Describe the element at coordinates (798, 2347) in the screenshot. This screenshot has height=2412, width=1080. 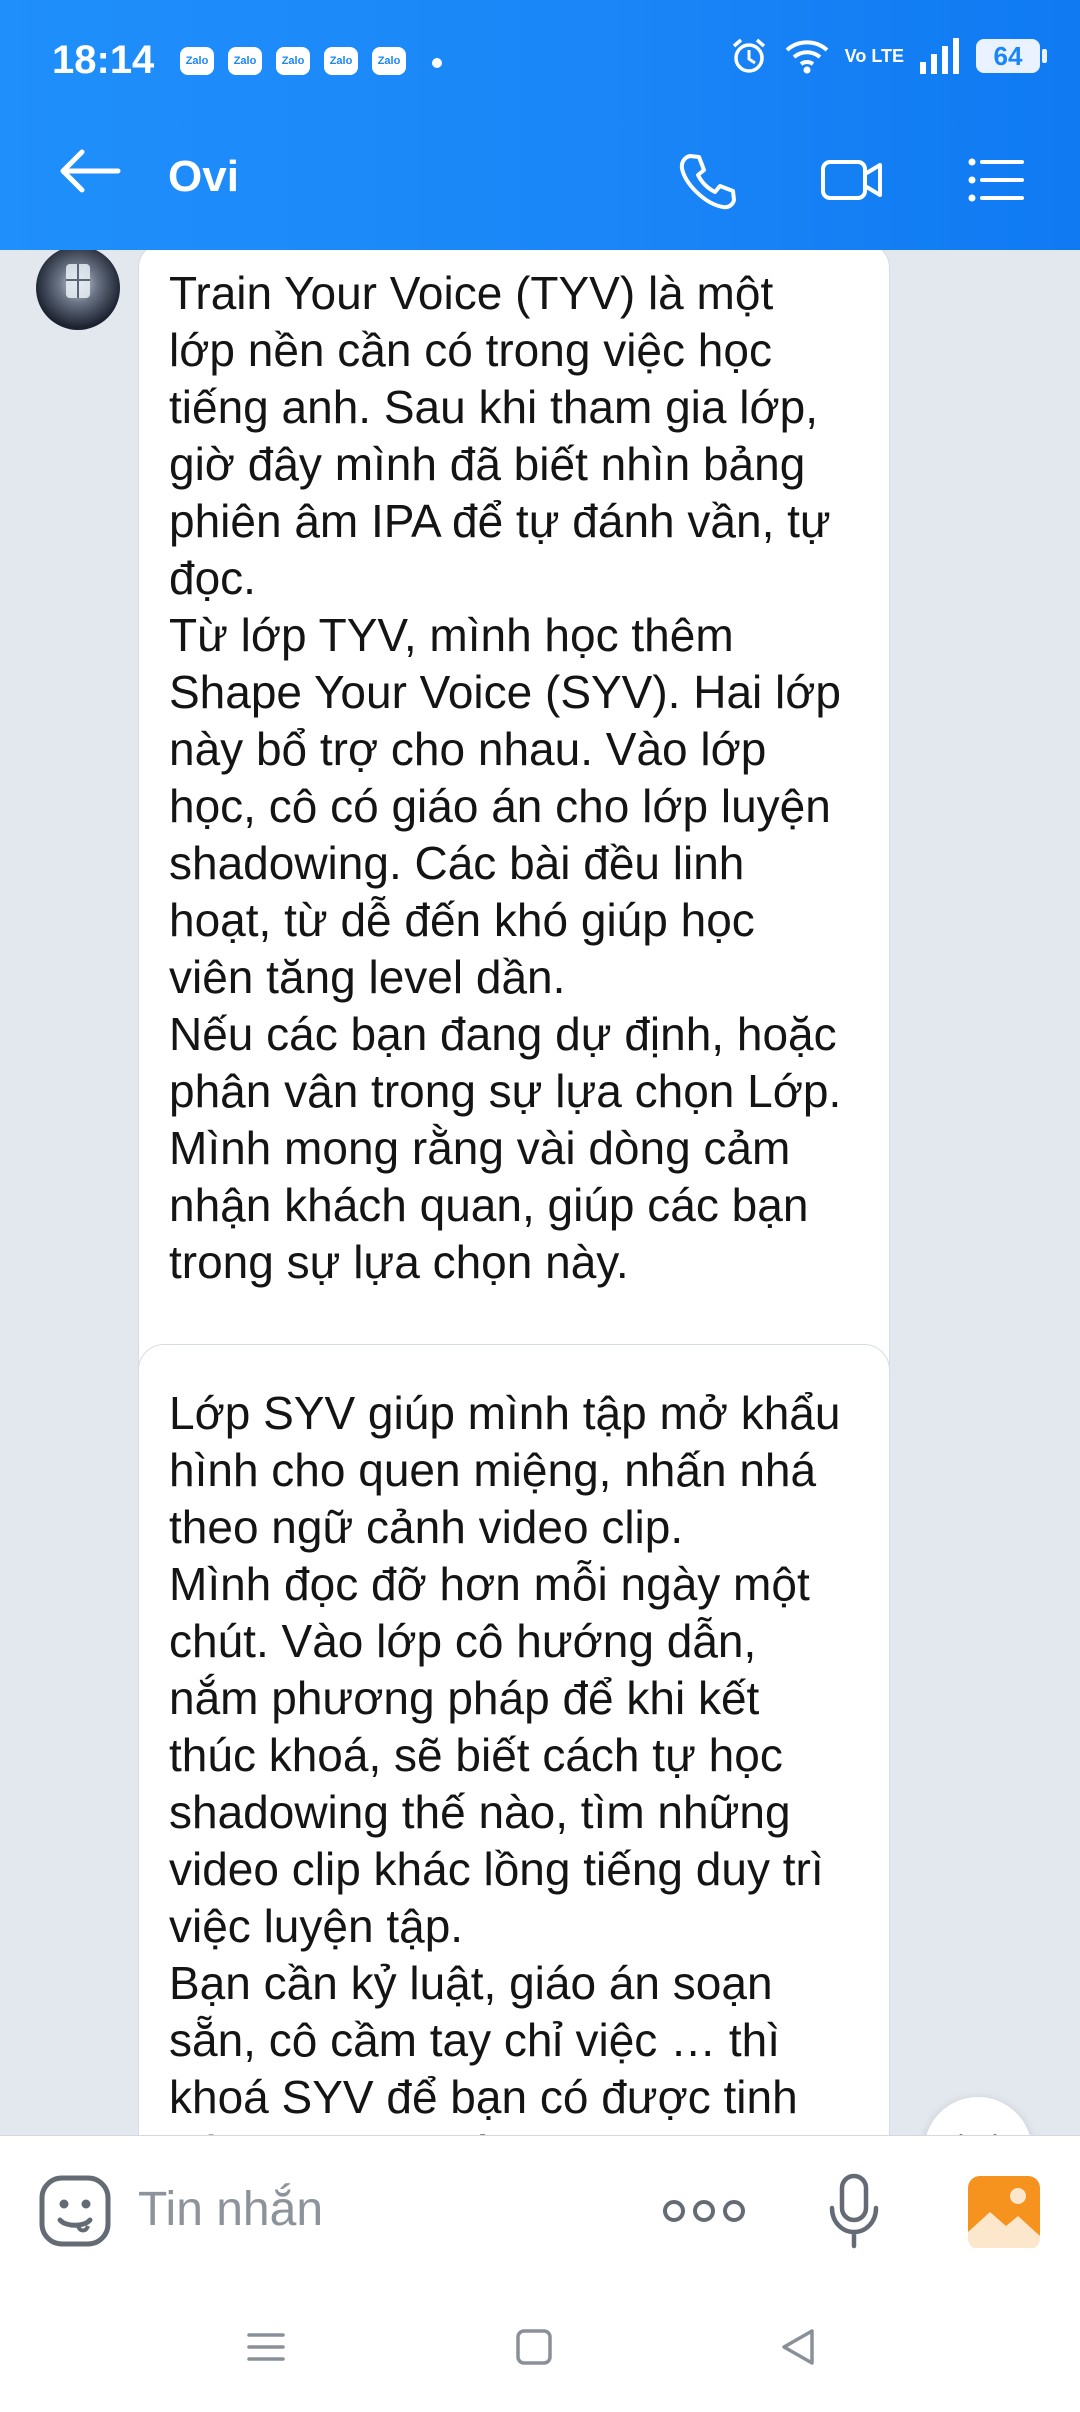
I see `back-icon` at that location.